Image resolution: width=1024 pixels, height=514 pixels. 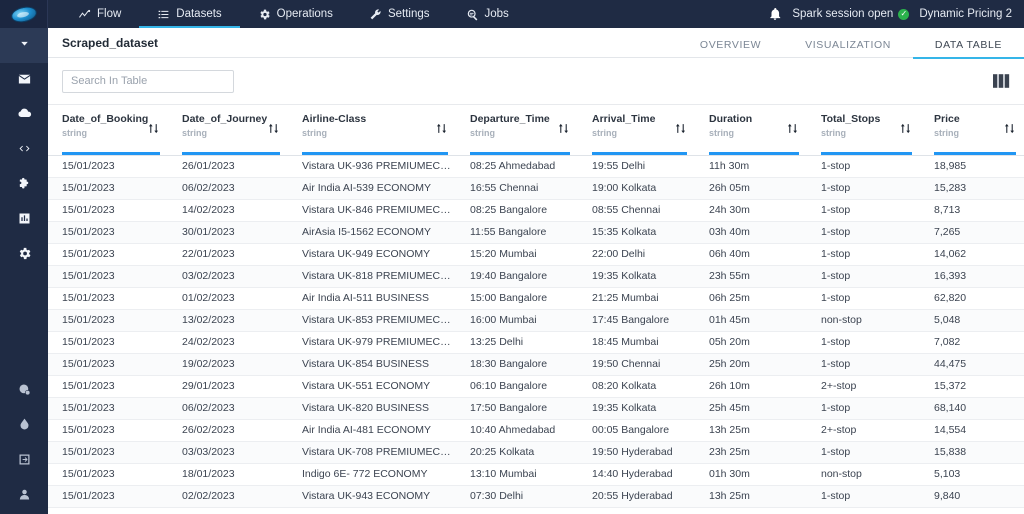 I want to click on rail-item-theme, so click(x=24, y=426).